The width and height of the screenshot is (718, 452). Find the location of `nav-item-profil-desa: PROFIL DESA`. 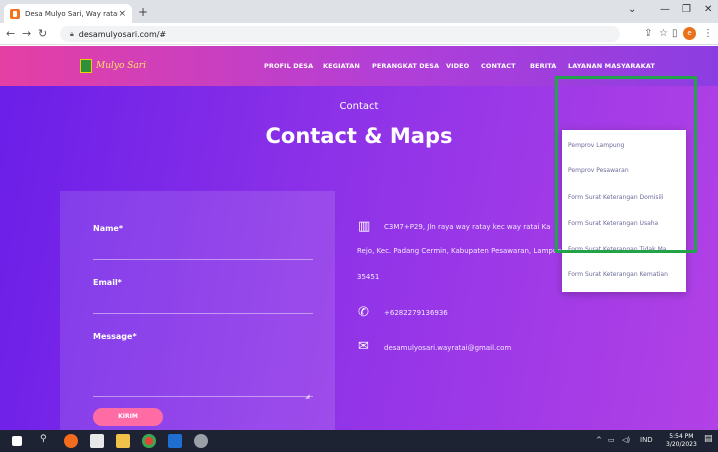

nav-item-profil-desa: PROFIL DESA is located at coordinates (288, 66).